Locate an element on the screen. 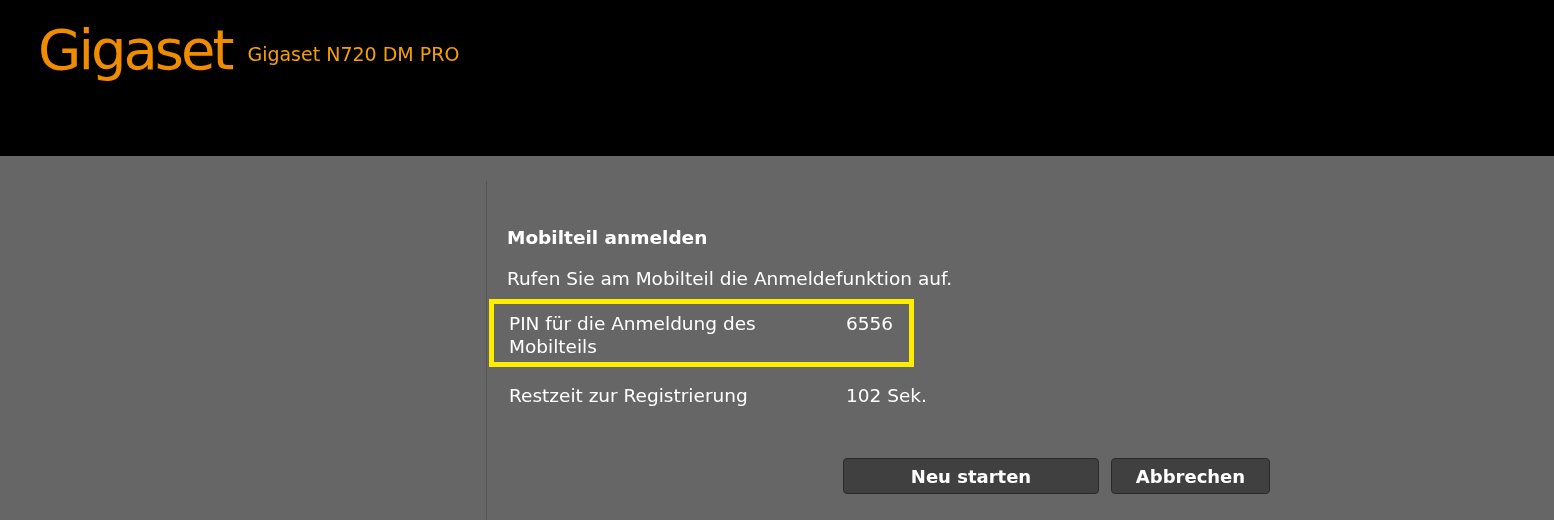  field-value: 6556 is located at coordinates (870, 324).